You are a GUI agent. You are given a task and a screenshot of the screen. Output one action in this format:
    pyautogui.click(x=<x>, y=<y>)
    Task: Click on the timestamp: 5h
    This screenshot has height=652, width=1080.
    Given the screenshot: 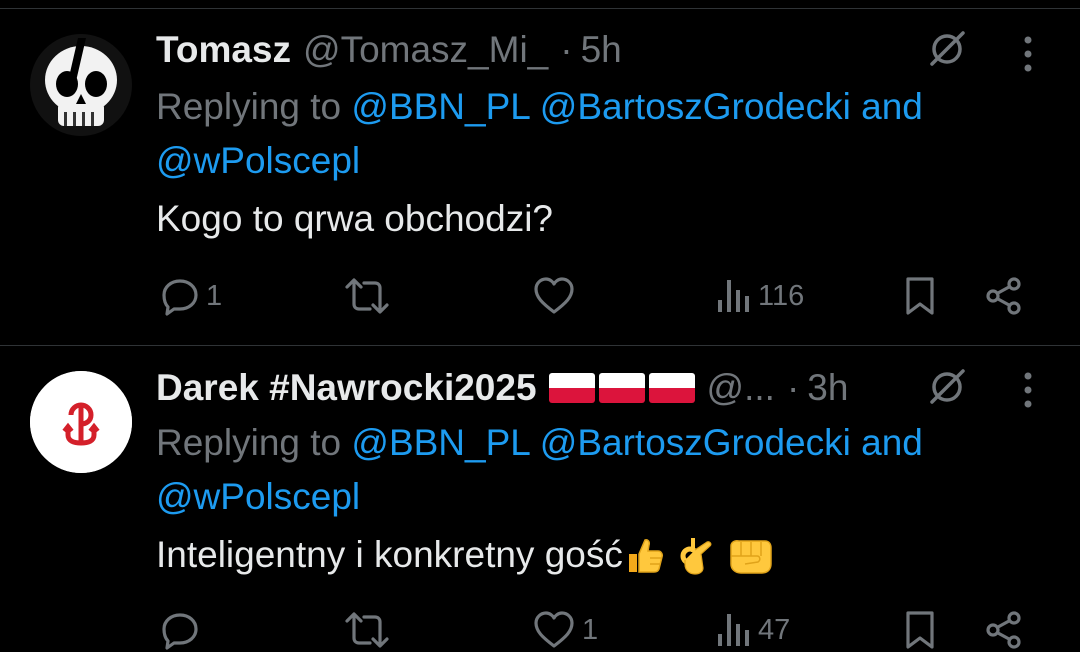 What is the action you would take?
    pyautogui.click(x=601, y=50)
    